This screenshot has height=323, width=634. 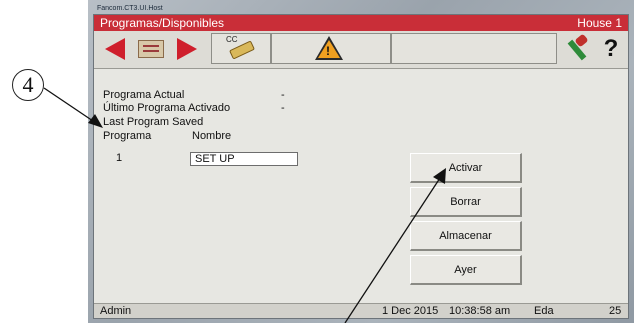 What do you see at coordinates (68, 104) in the screenshot?
I see `callout-leader-line` at bounding box center [68, 104].